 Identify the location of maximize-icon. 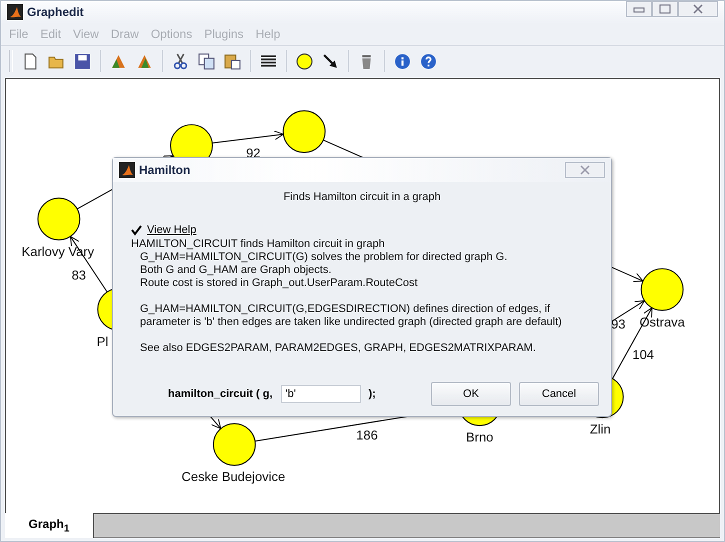
(665, 9).